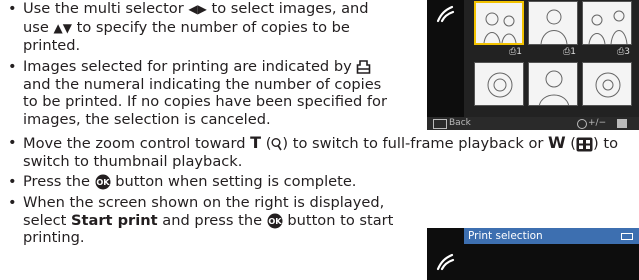 This screenshot has width=639, height=280. I want to click on copy-number: 3, so click(627, 52).